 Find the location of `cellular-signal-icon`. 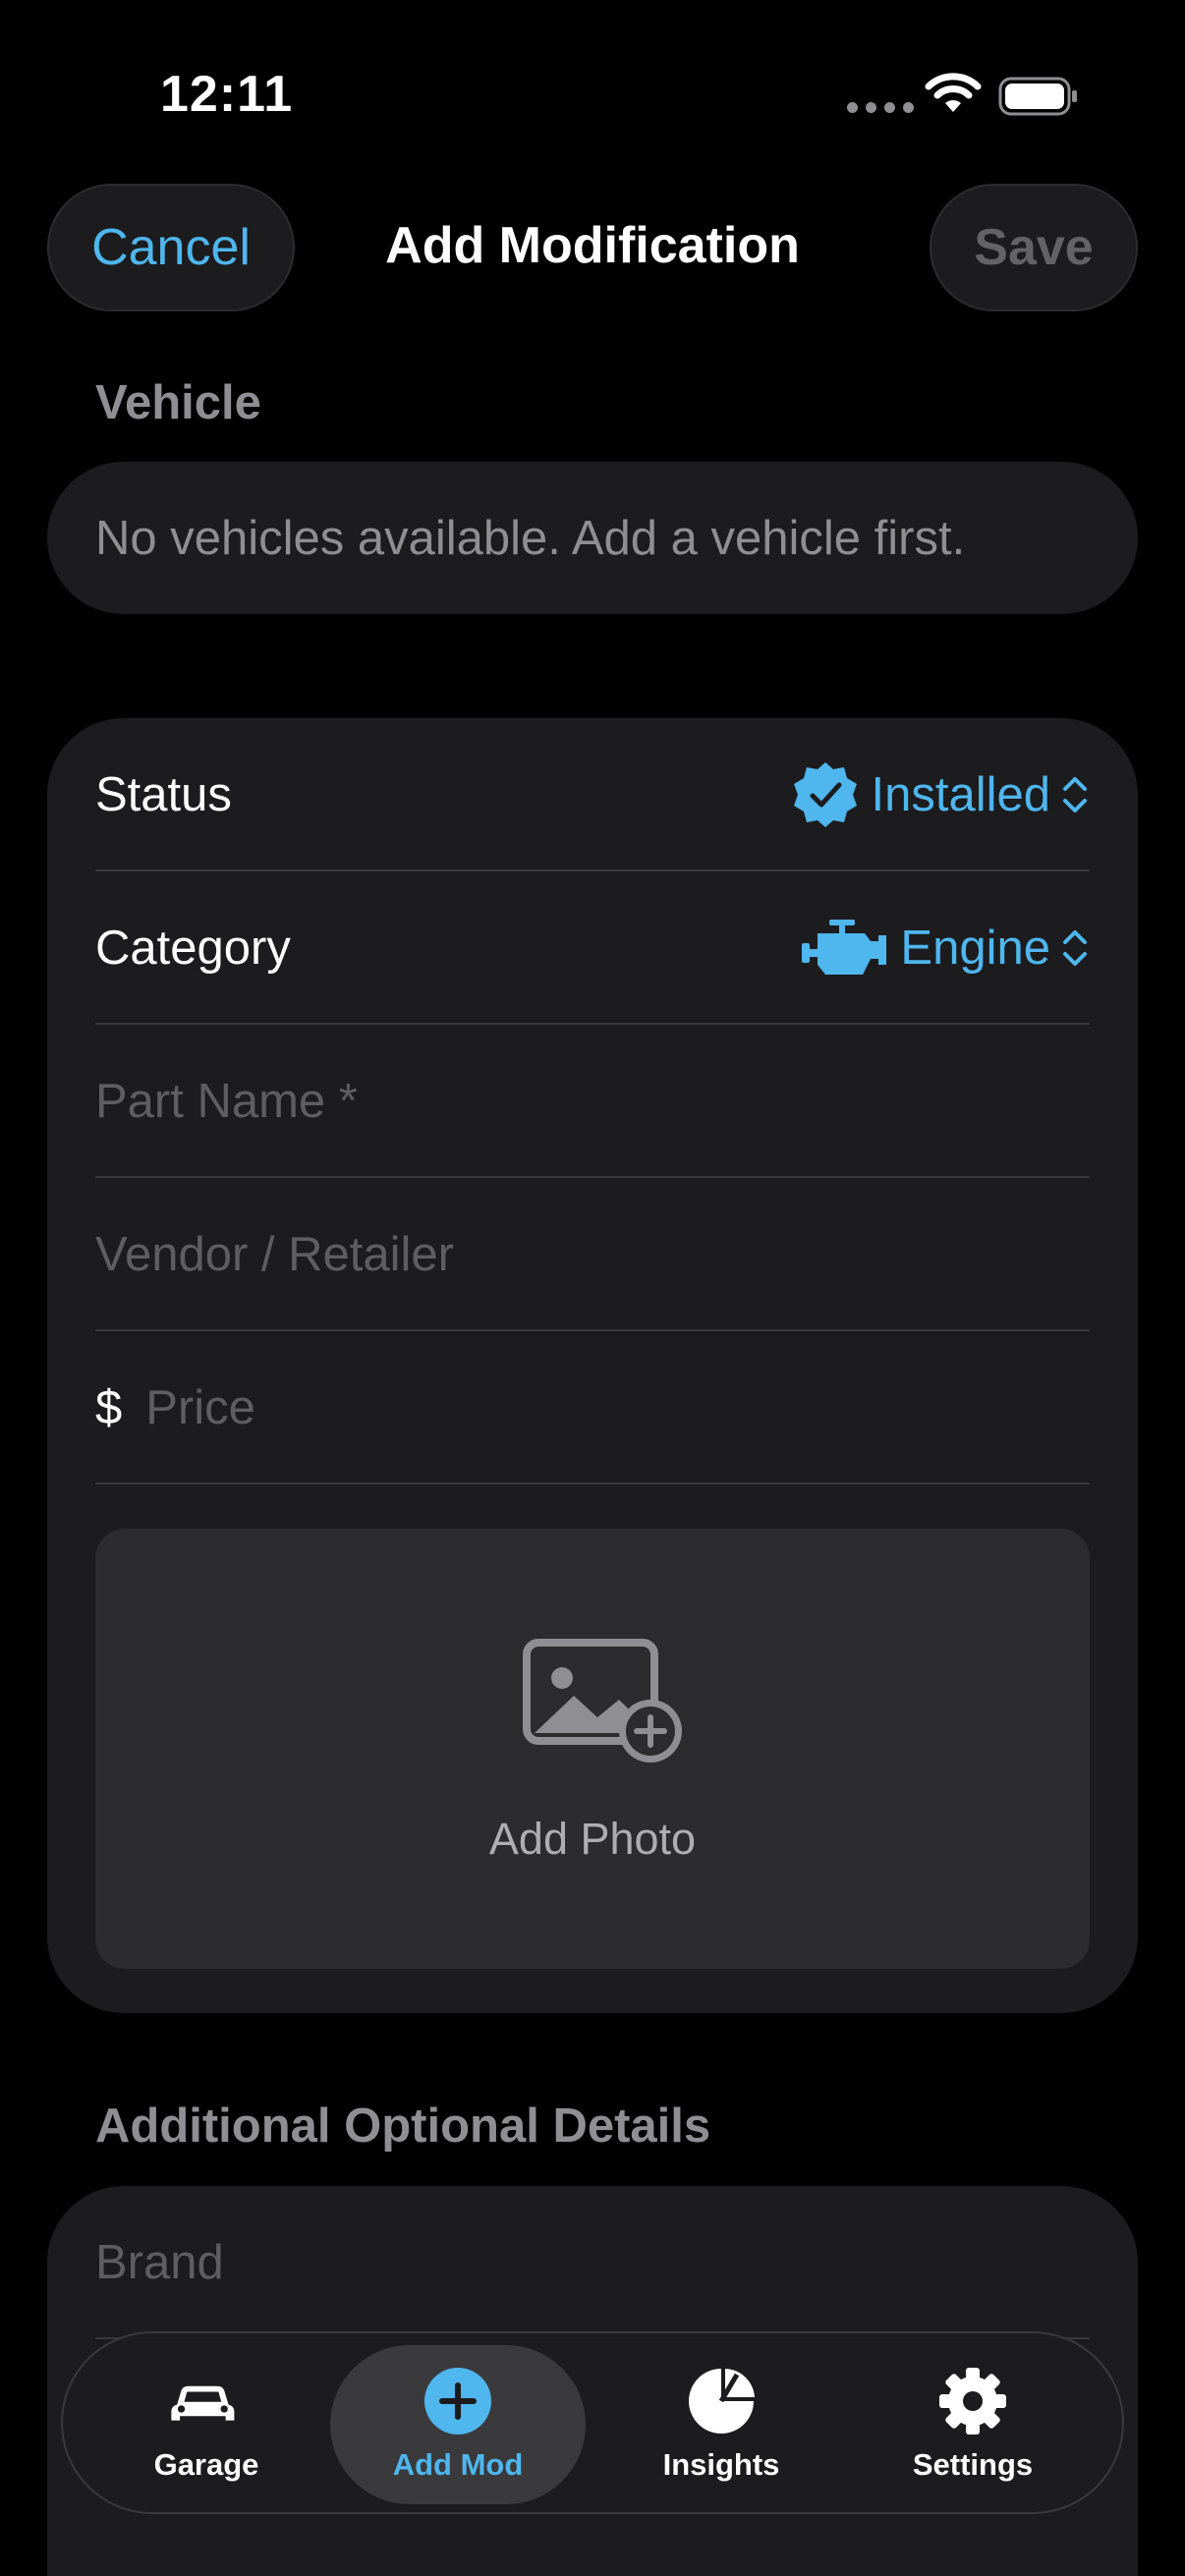

cellular-signal-icon is located at coordinates (881, 107).